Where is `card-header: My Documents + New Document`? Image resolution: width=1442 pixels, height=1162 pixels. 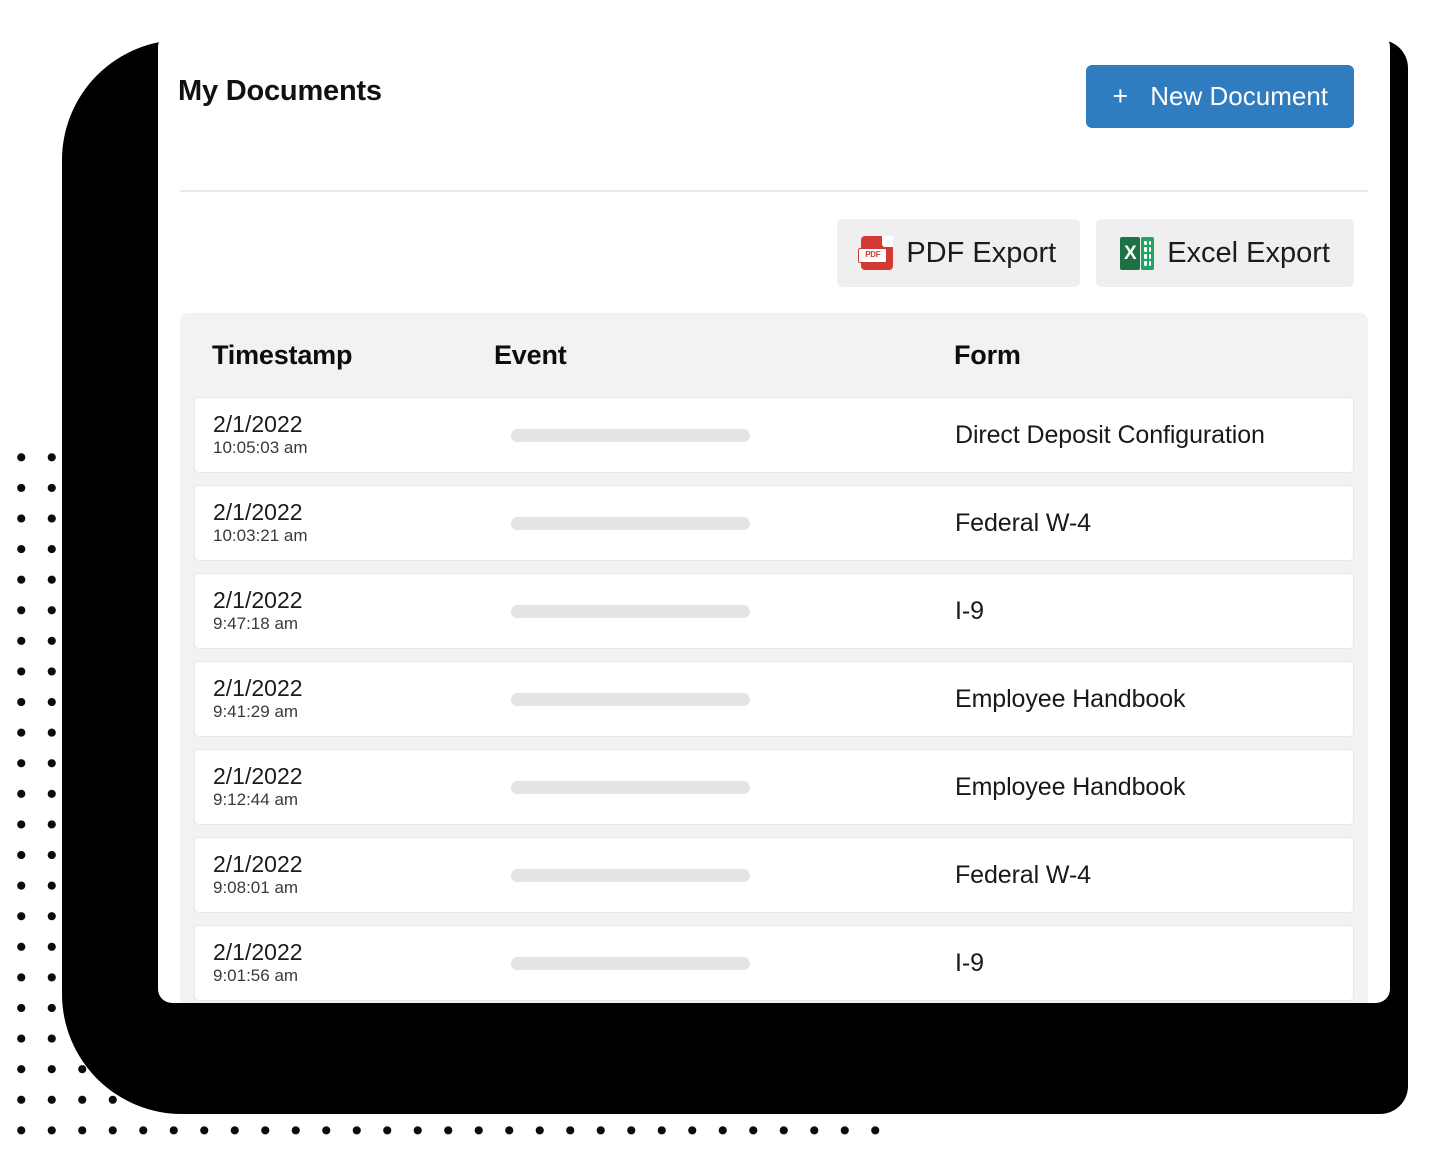 card-header: My Documents + New Document is located at coordinates (774, 112).